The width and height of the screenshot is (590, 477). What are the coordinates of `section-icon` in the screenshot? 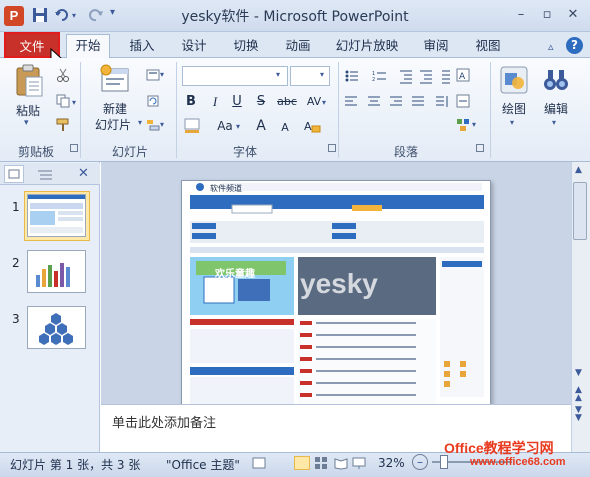 It's located at (153, 125).